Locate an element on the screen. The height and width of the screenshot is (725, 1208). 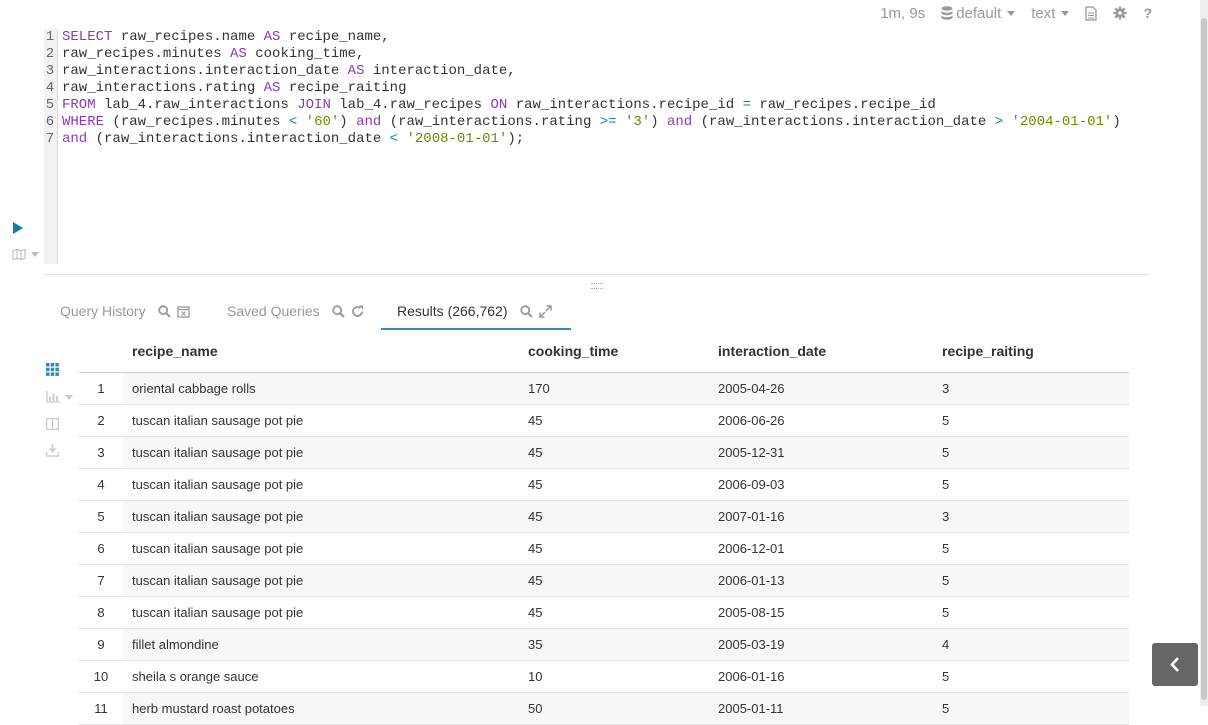
scrollbar-thumb is located at coordinates (1204, 359).